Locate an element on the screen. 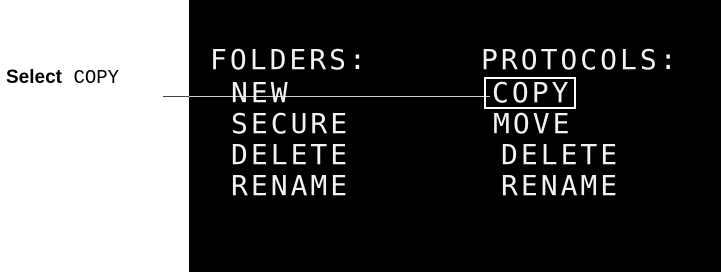 The height and width of the screenshot is (272, 721). protocols-item-move: MOVE is located at coordinates (580, 123).